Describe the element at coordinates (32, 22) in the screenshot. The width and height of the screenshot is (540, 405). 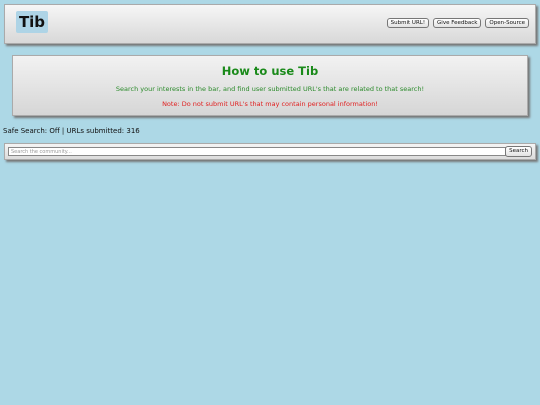
I see `site-logo: Tib` at that location.